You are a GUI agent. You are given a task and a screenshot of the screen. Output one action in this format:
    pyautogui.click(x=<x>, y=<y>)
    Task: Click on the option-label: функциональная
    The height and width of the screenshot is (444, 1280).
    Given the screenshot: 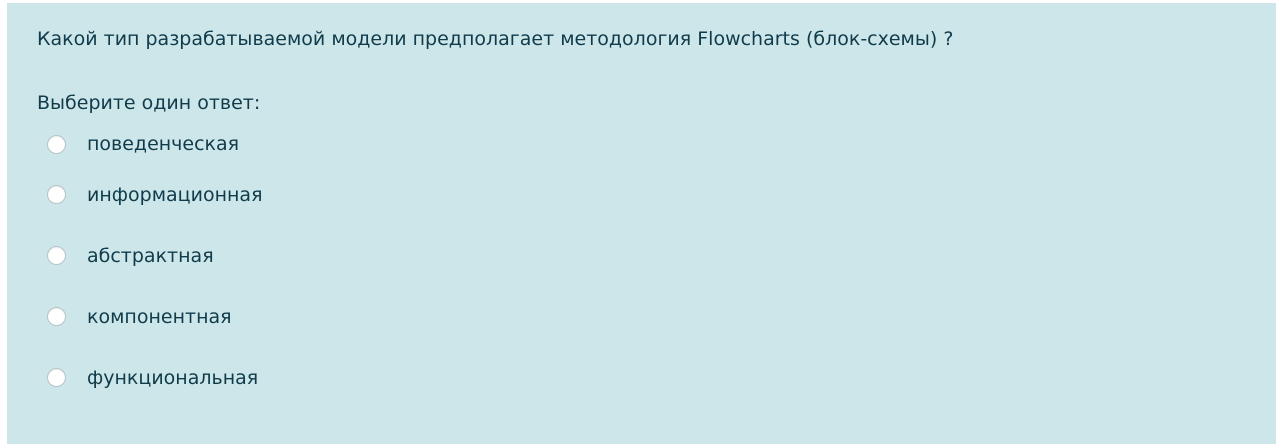 What is the action you would take?
    pyautogui.click(x=172, y=378)
    